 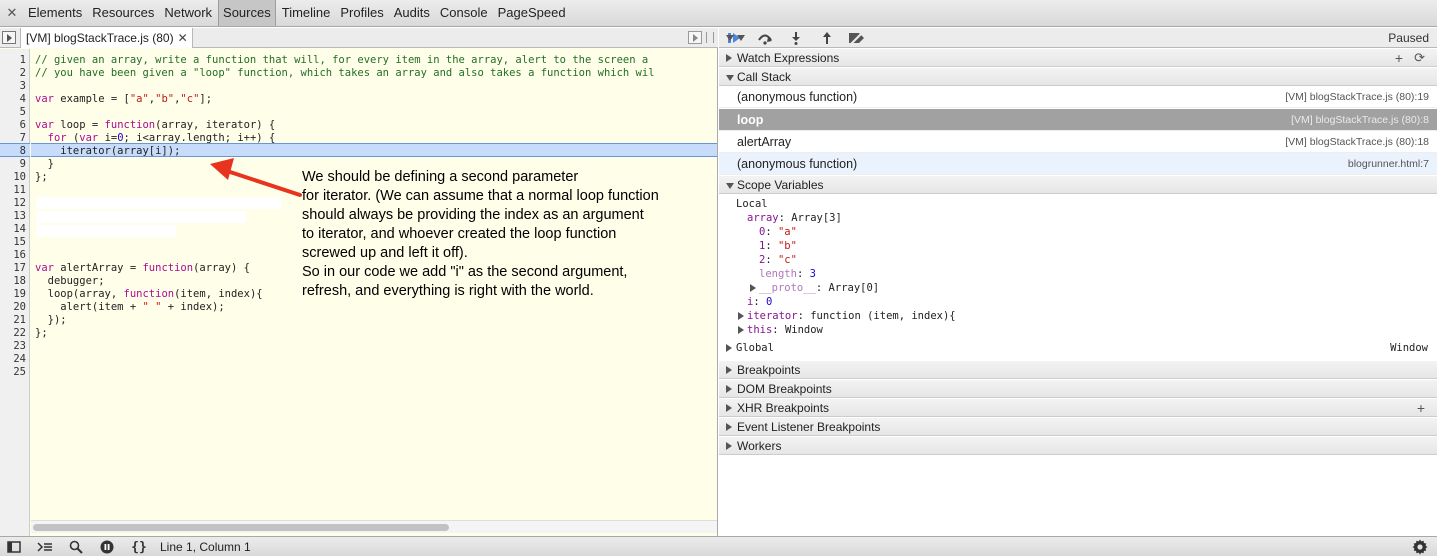 I want to click on line-number: 22, so click(x=13, y=333).